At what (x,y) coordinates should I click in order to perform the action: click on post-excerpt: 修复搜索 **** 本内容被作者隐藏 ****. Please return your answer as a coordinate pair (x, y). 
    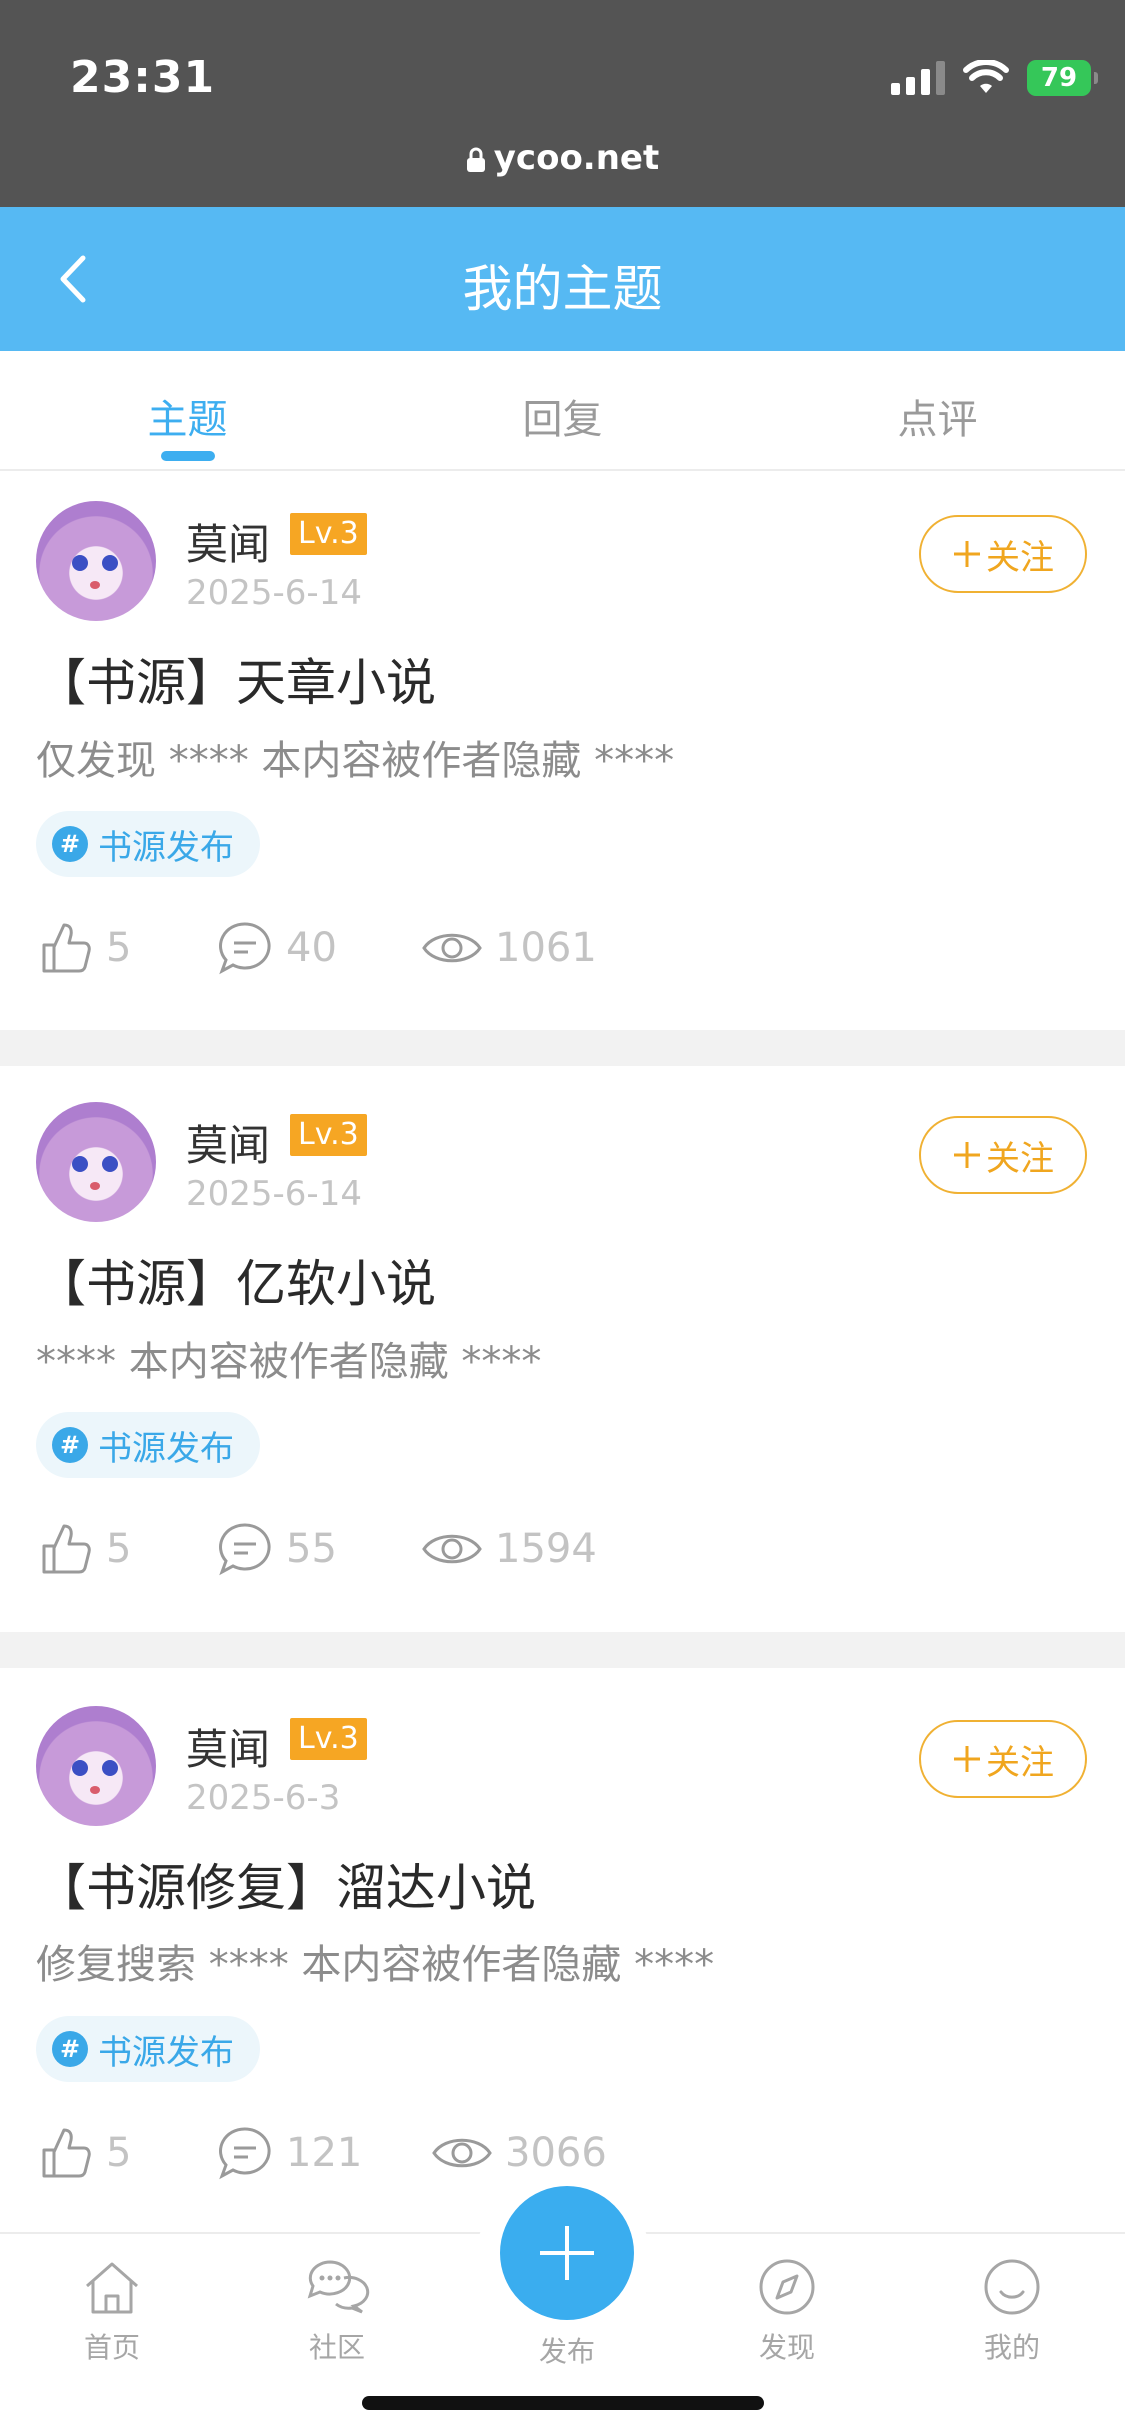
    Looking at the image, I should click on (375, 1965).